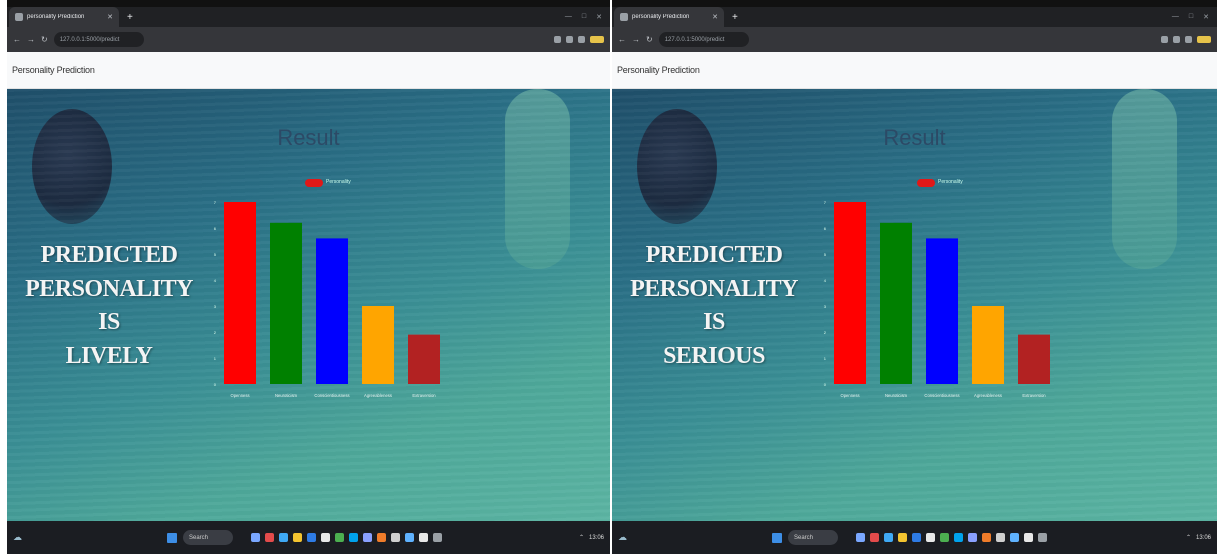  What do you see at coordinates (215, 280) in the screenshot?
I see `y-tick-label: 4` at bounding box center [215, 280].